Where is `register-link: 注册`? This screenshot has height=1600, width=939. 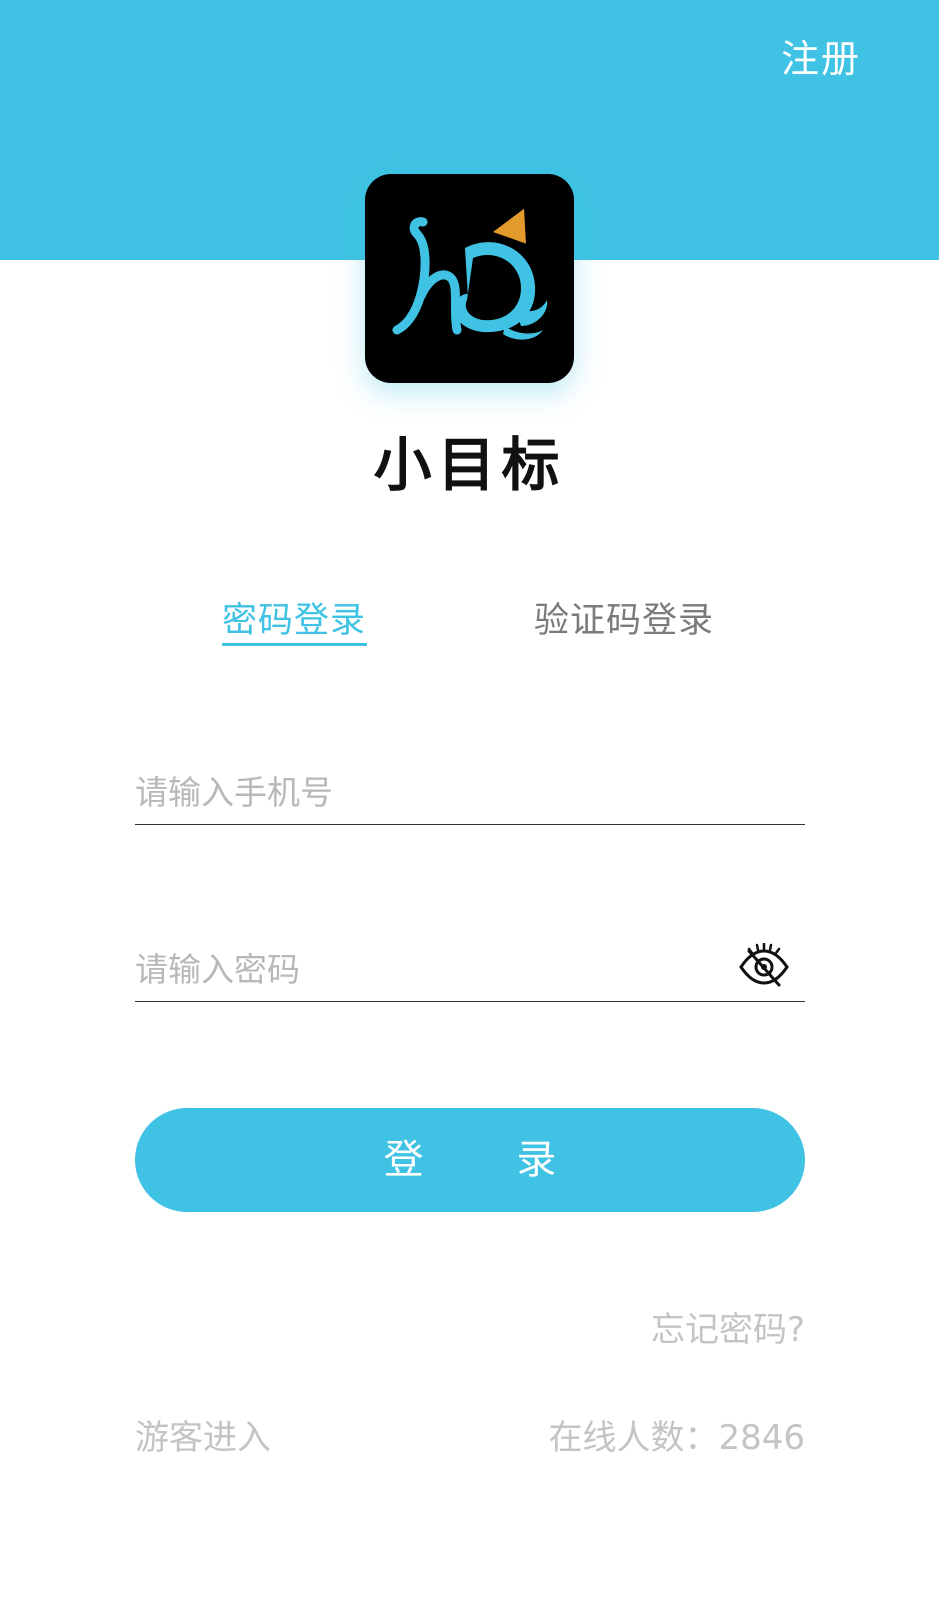
register-link: 注册 is located at coordinates (821, 55).